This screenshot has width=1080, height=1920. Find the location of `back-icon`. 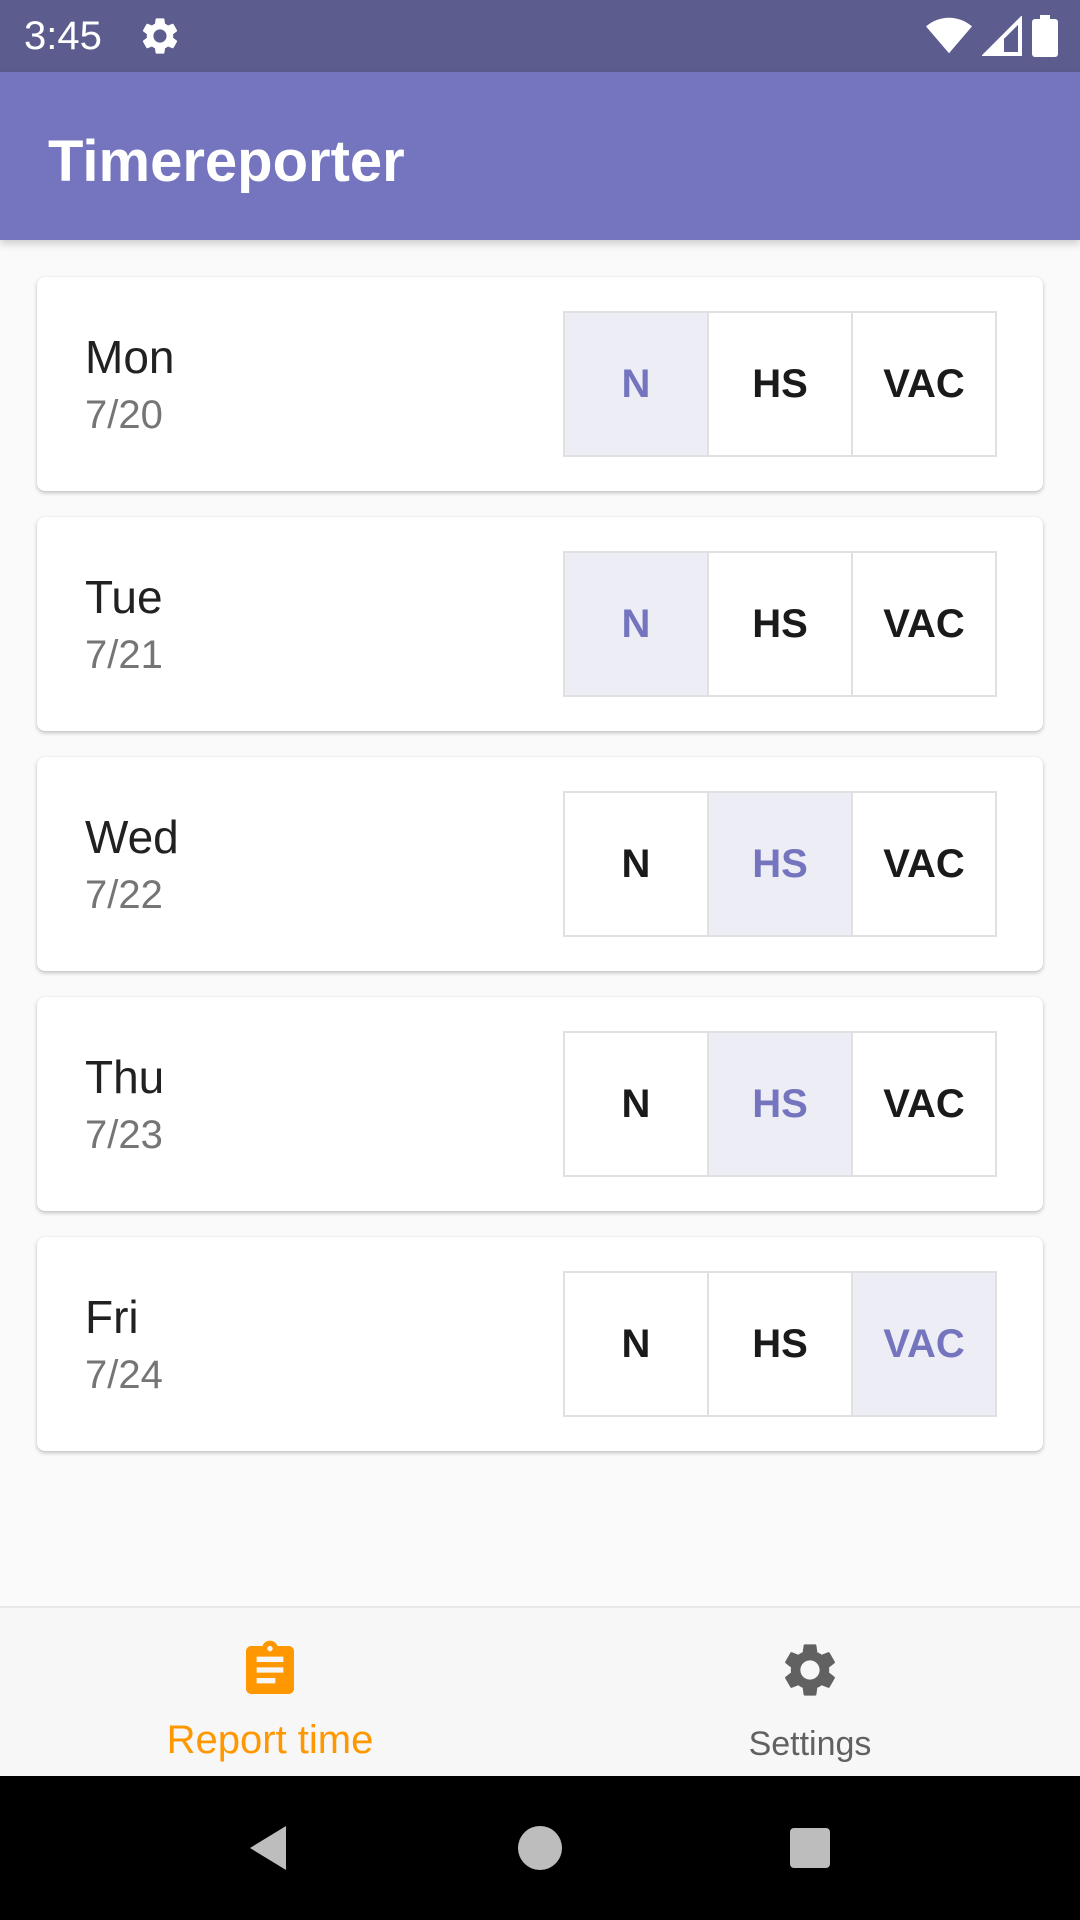

back-icon is located at coordinates (268, 1848).